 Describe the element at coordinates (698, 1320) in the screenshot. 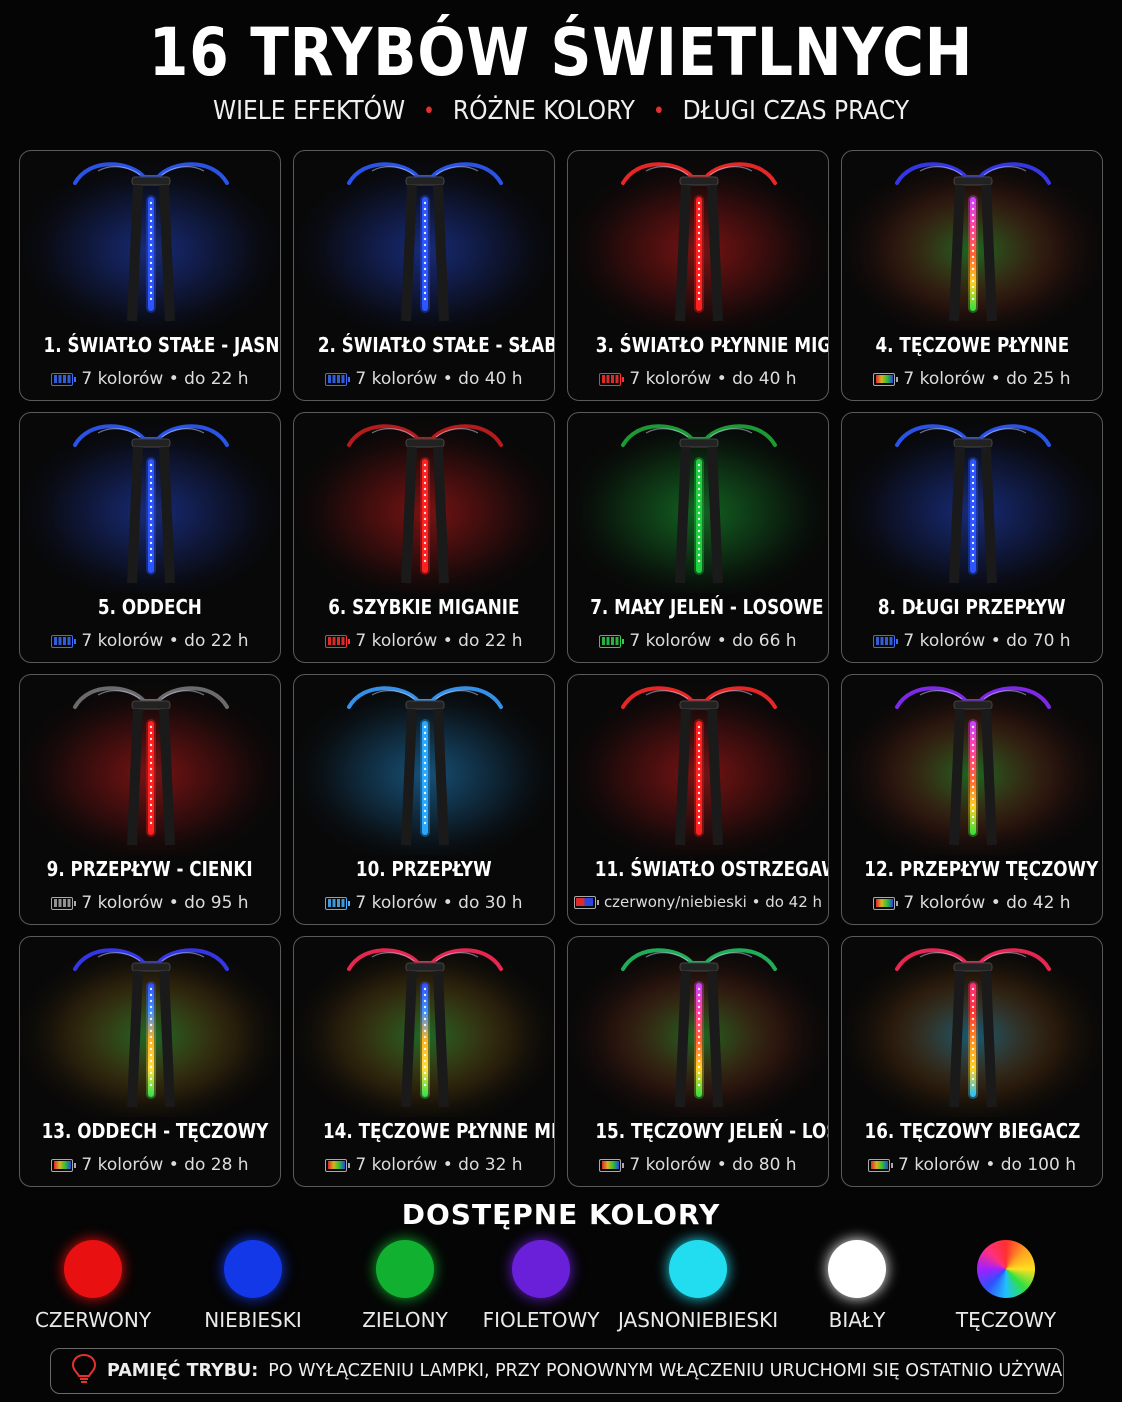

I see `color-name: JASNONIEBIESKI` at that location.